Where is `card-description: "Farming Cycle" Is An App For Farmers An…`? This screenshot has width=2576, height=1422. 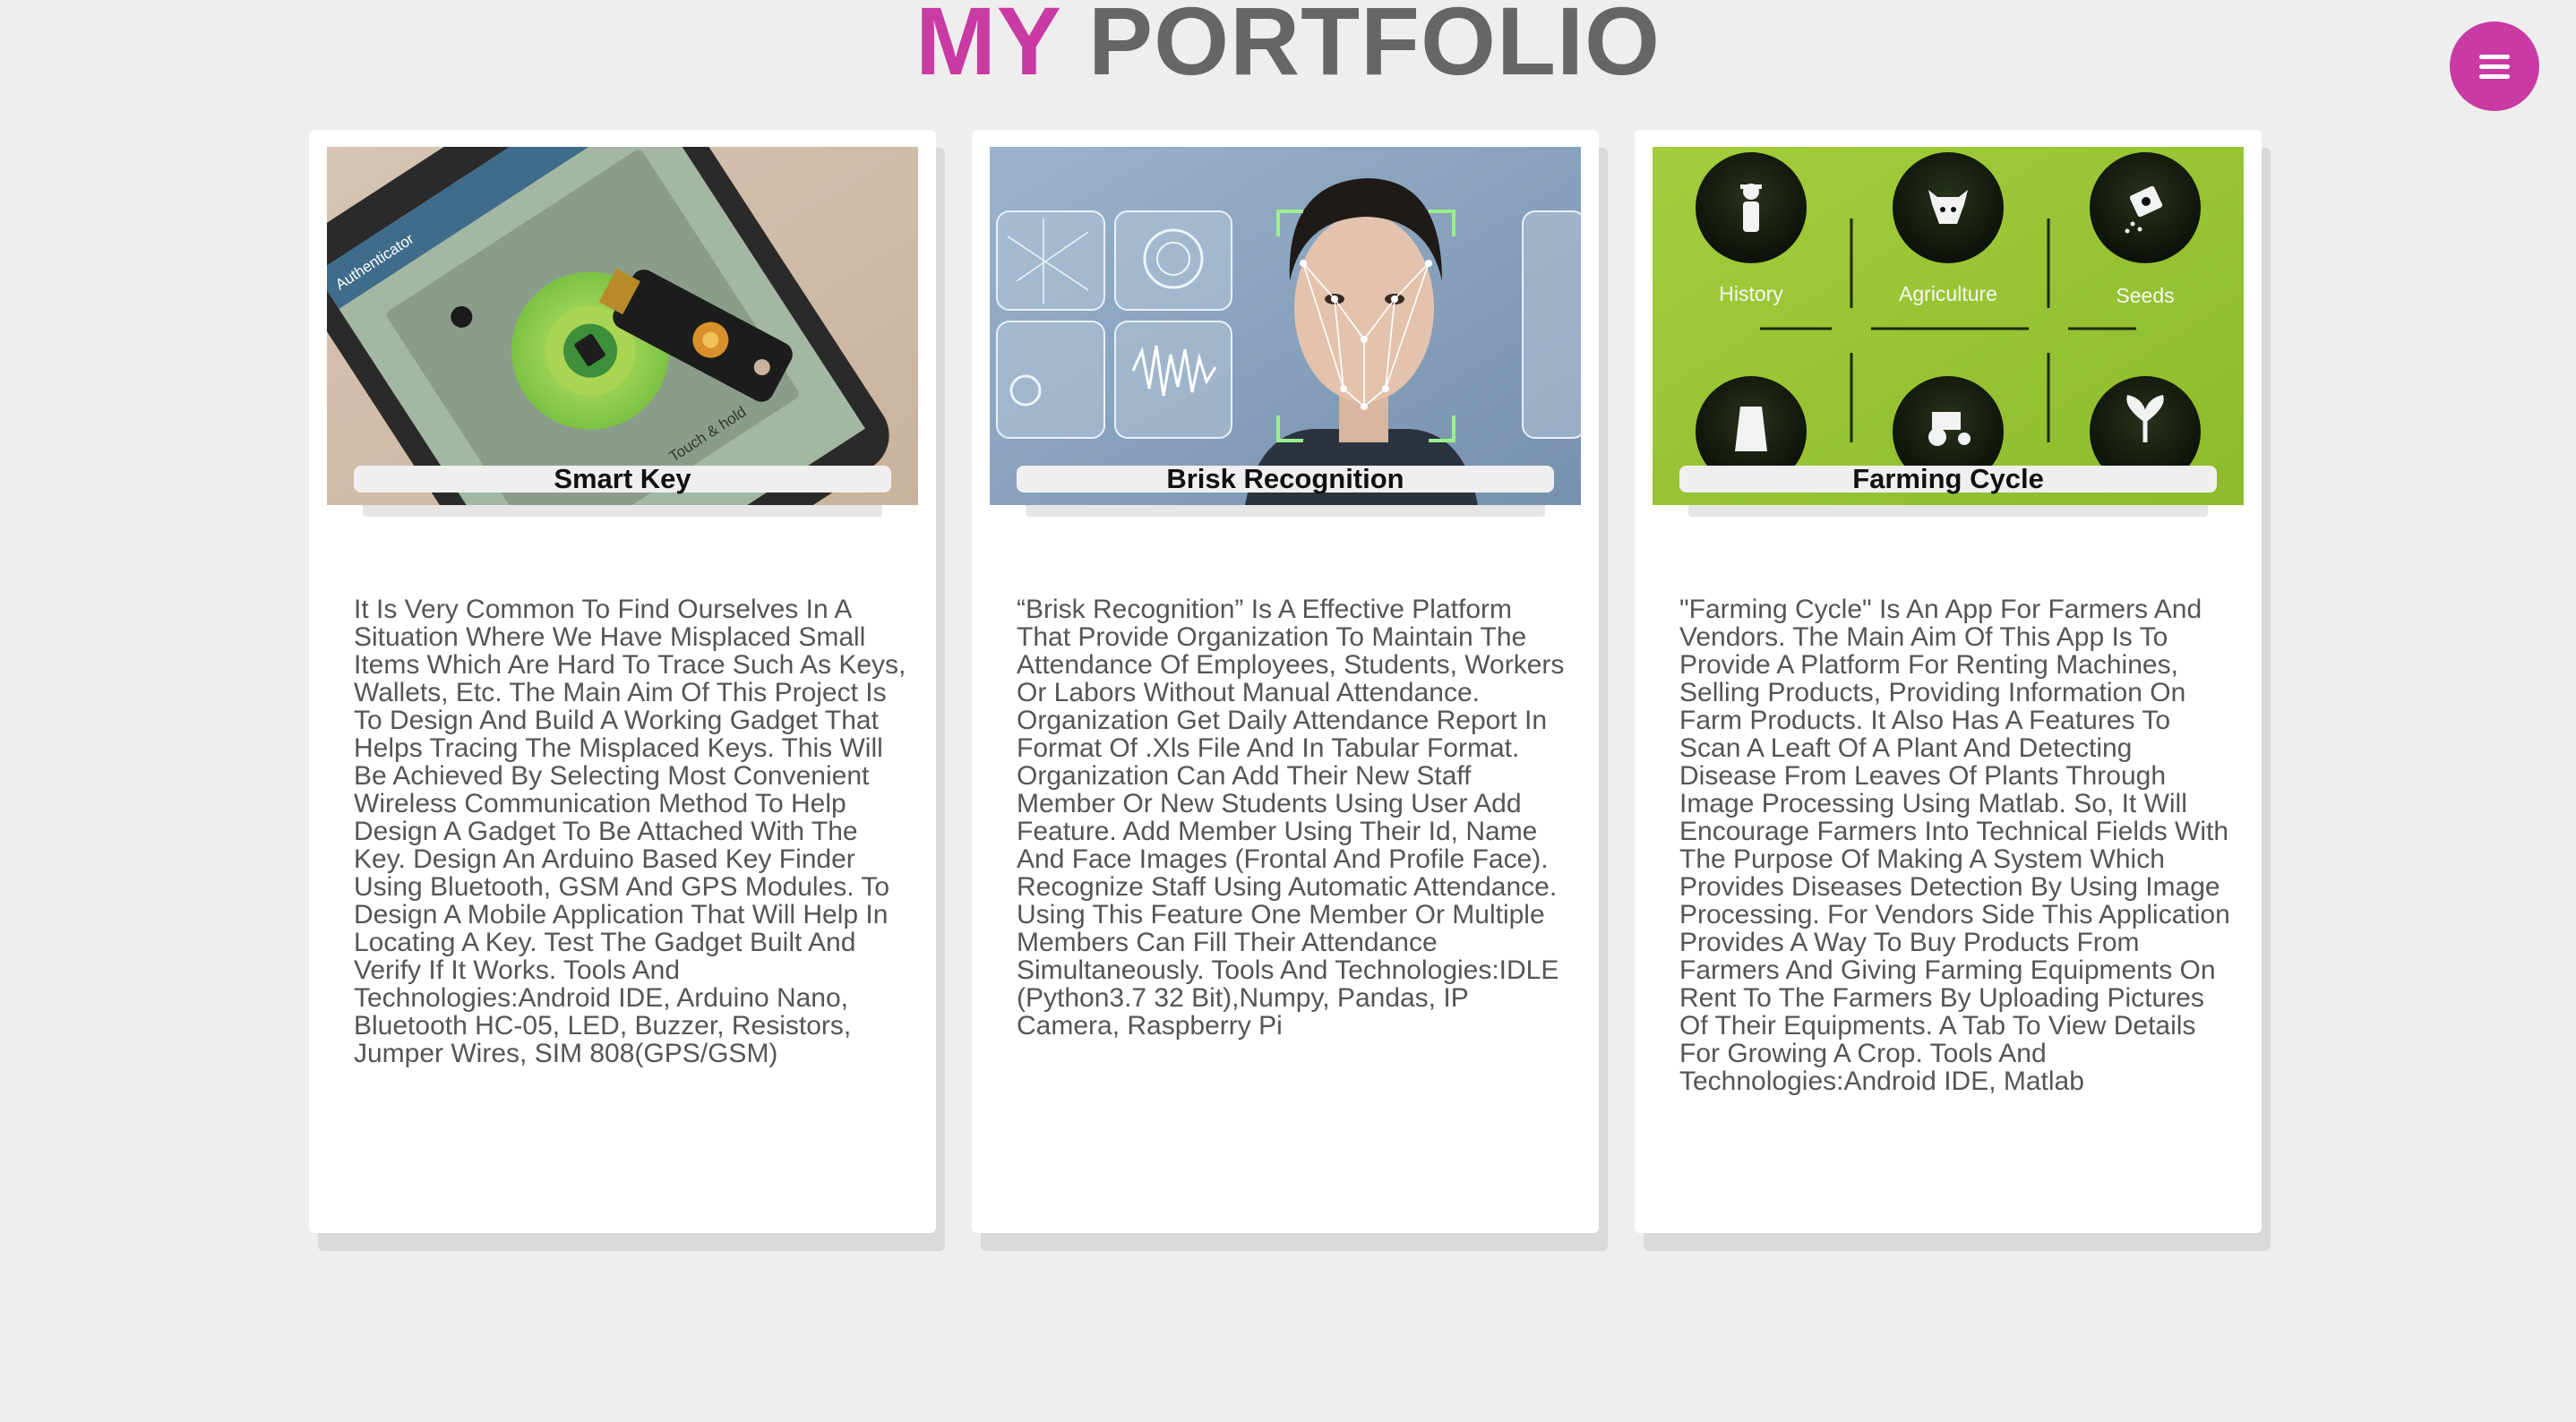 card-description: "Farming Cycle" Is An App For Farmers An… is located at coordinates (1954, 845).